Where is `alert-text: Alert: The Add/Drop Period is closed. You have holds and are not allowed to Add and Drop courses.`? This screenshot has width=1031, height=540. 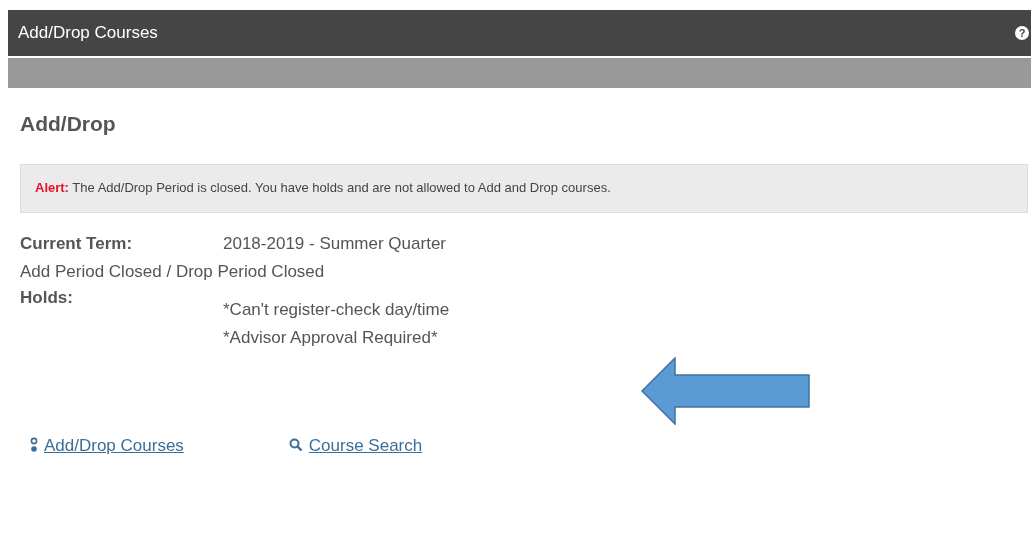 alert-text: Alert: The Add/Drop Period is closed. You have holds and are not allowed to Add and Drop courses. is located at coordinates (323, 188).